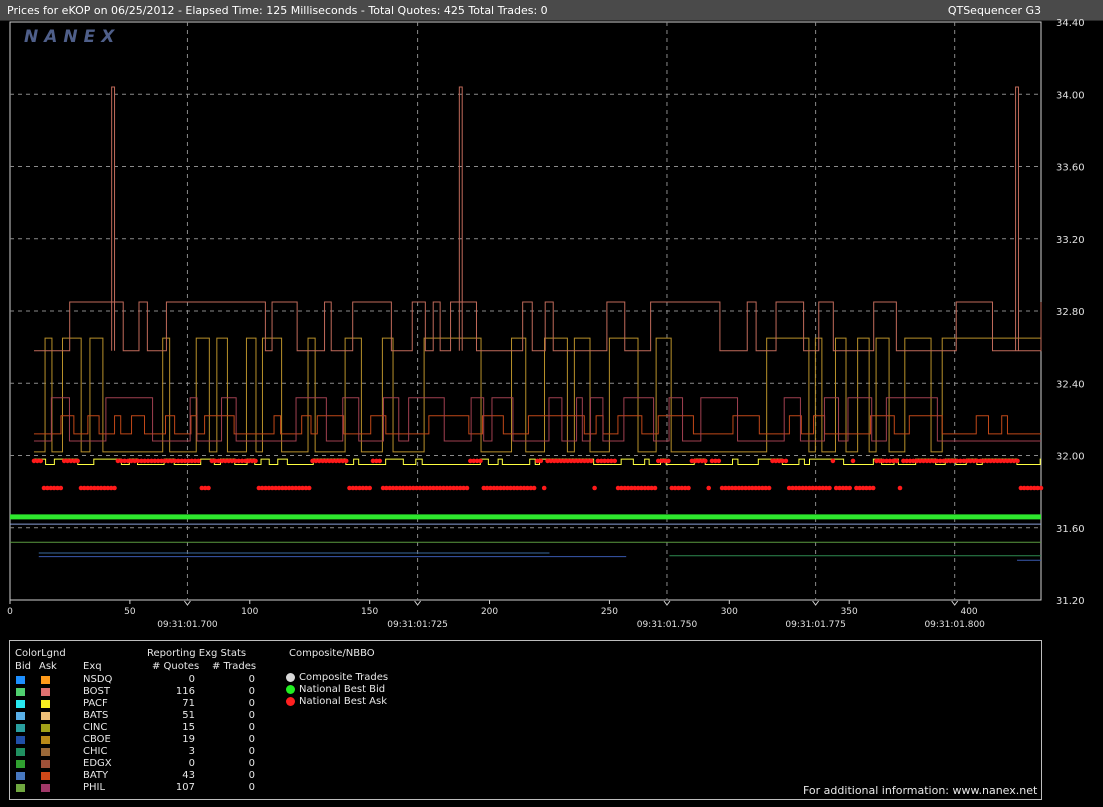  Describe the element at coordinates (249, 612) in the screenshot. I see `x-tick-label: 100` at that location.